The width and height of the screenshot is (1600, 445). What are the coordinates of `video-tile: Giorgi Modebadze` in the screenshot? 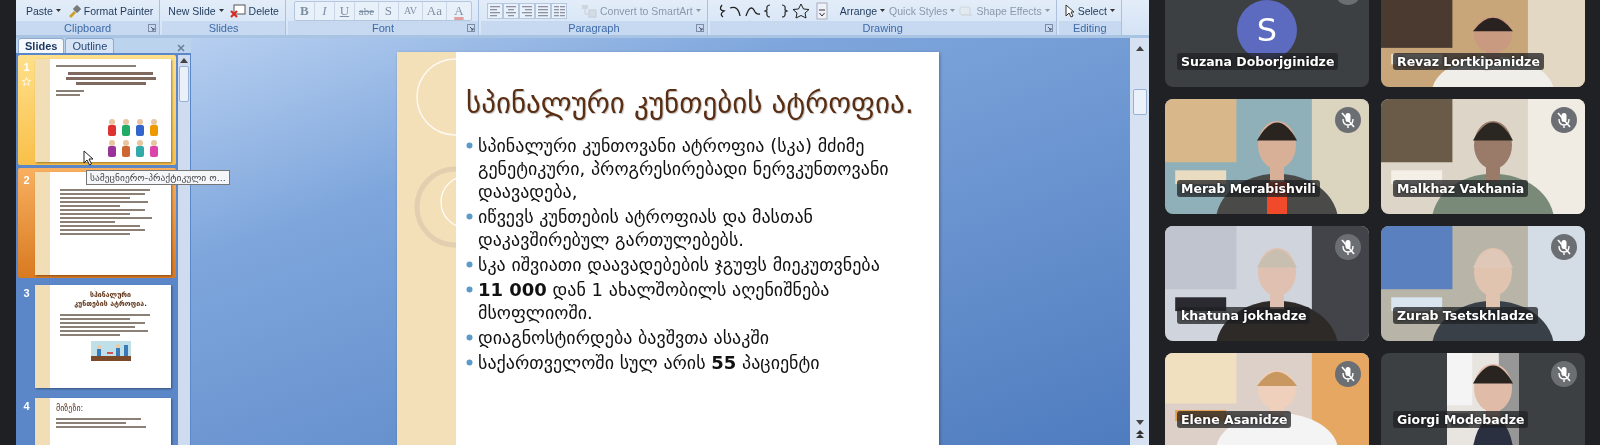 It's located at (1483, 399).